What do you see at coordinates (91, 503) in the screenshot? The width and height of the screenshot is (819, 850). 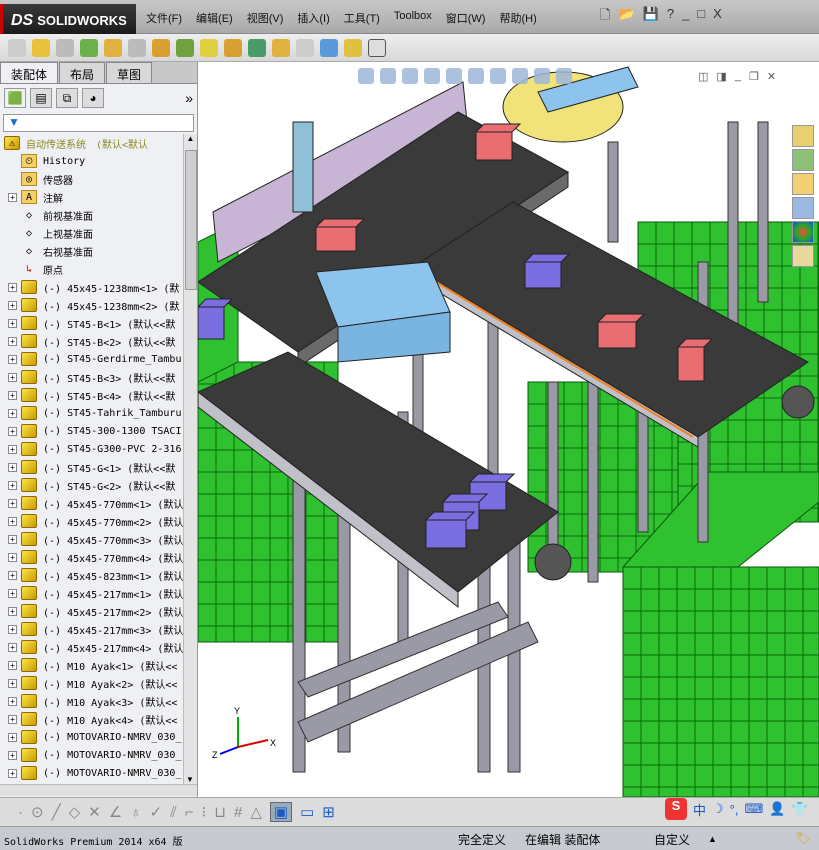 I see `tree-item: + (-) 45x45-770mm<1> (默认` at bounding box center [91, 503].